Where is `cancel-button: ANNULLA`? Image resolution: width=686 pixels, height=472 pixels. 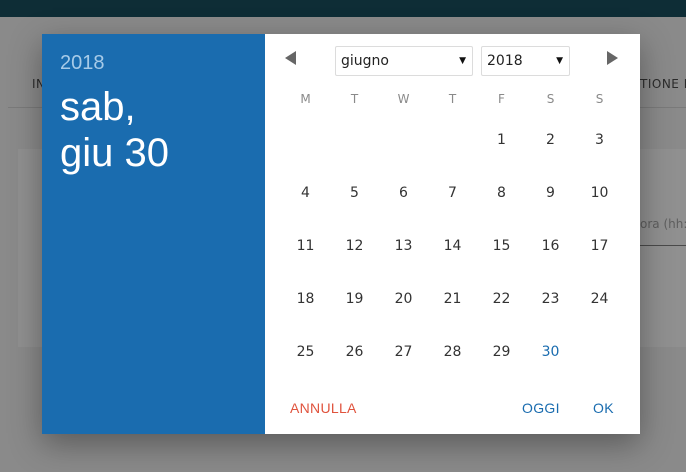
cancel-button: ANNULLA is located at coordinates (323, 408).